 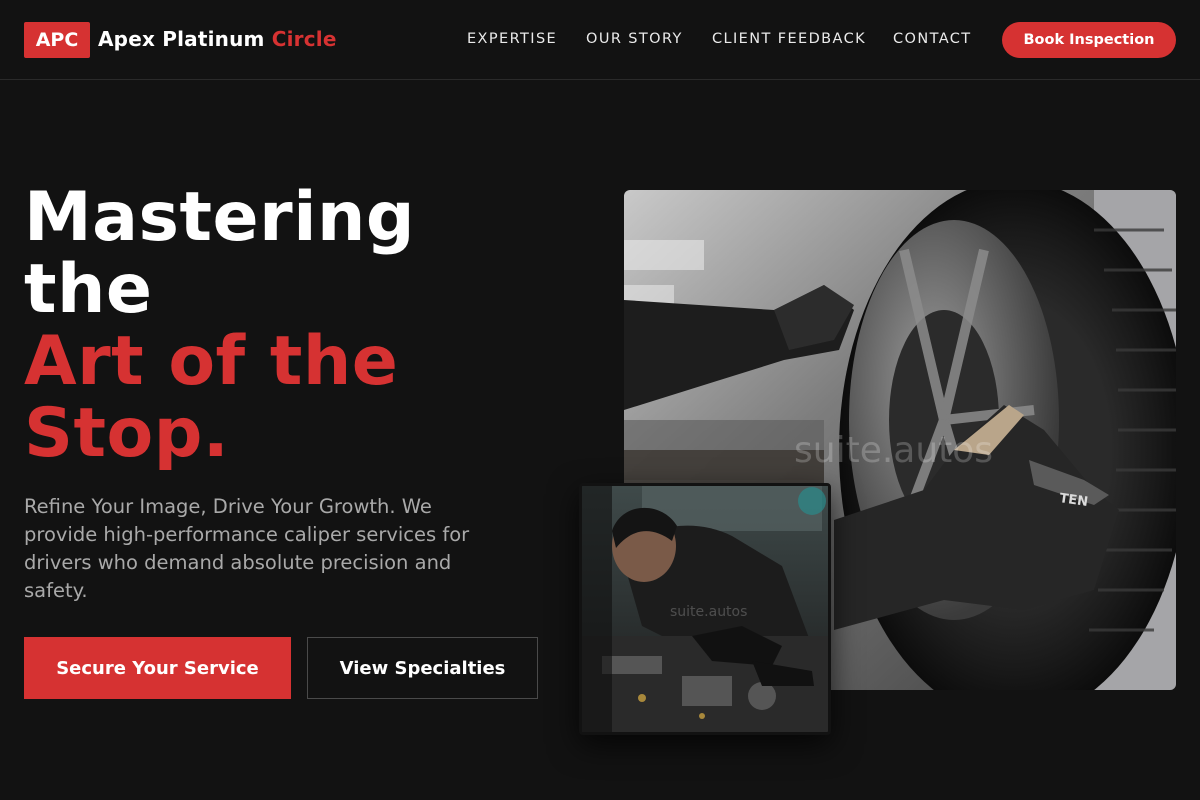 I want to click on headline-line-4: Stop., so click(x=127, y=433).